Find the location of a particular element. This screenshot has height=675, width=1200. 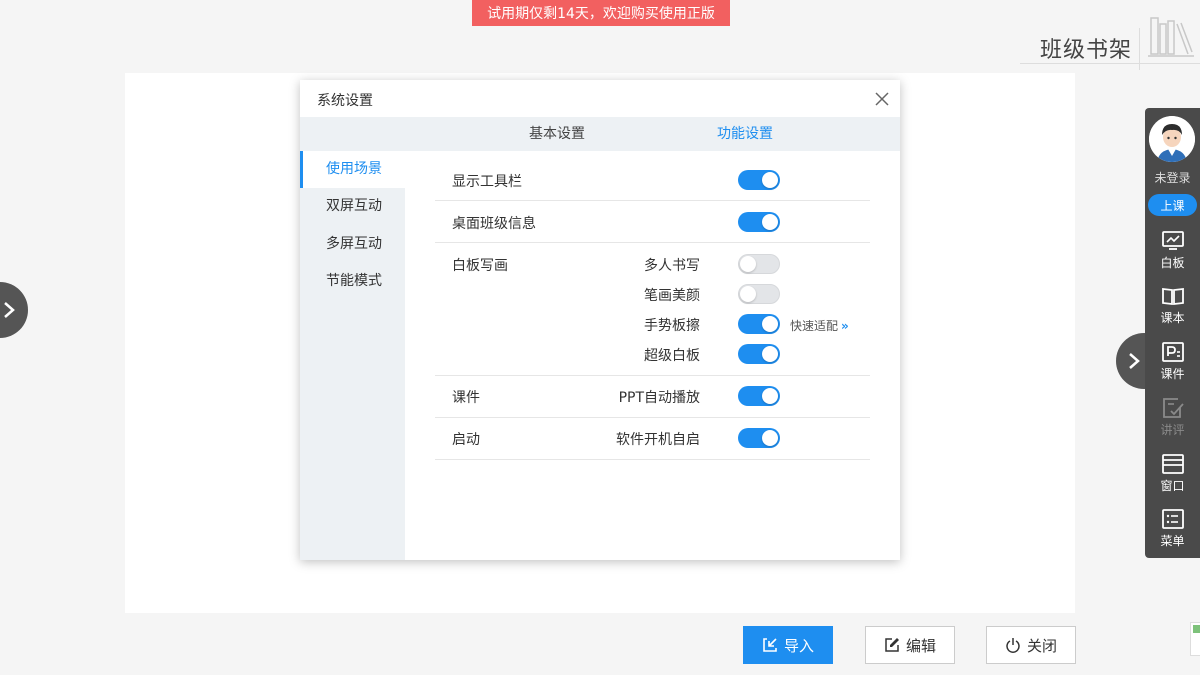

edit-button: 编辑 is located at coordinates (910, 645).